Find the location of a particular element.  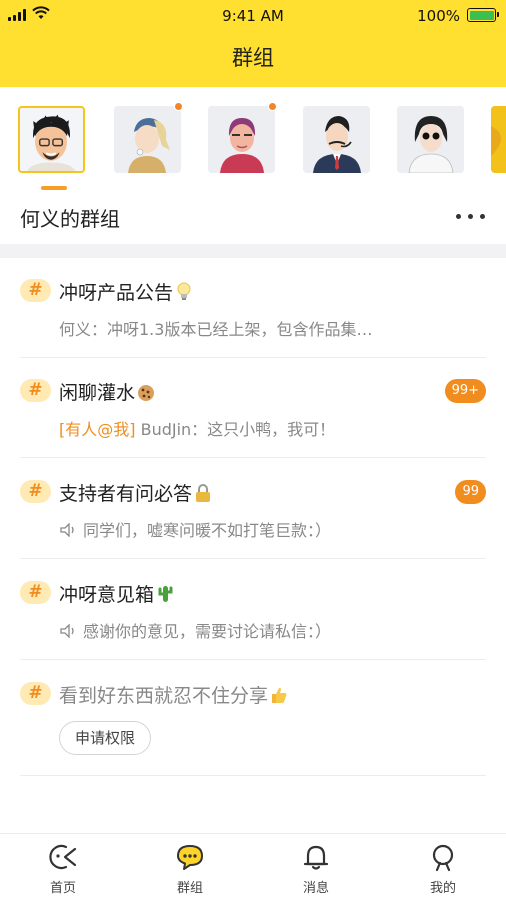

tab-label: 消息 is located at coordinates (316, 886).